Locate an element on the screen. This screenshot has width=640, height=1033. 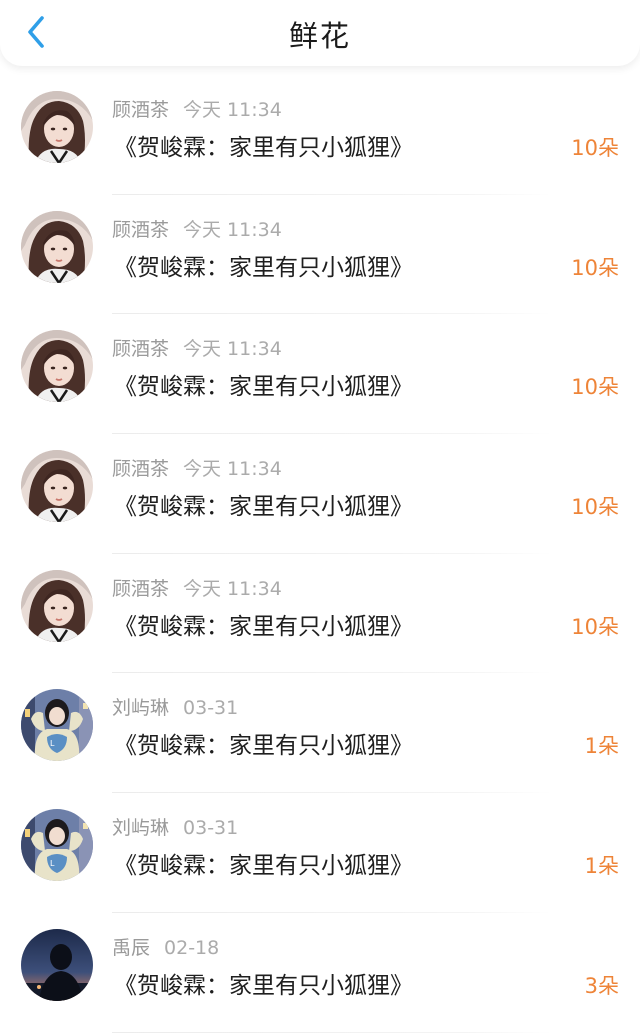
header-bar: 鲜花 is located at coordinates (320, 33).